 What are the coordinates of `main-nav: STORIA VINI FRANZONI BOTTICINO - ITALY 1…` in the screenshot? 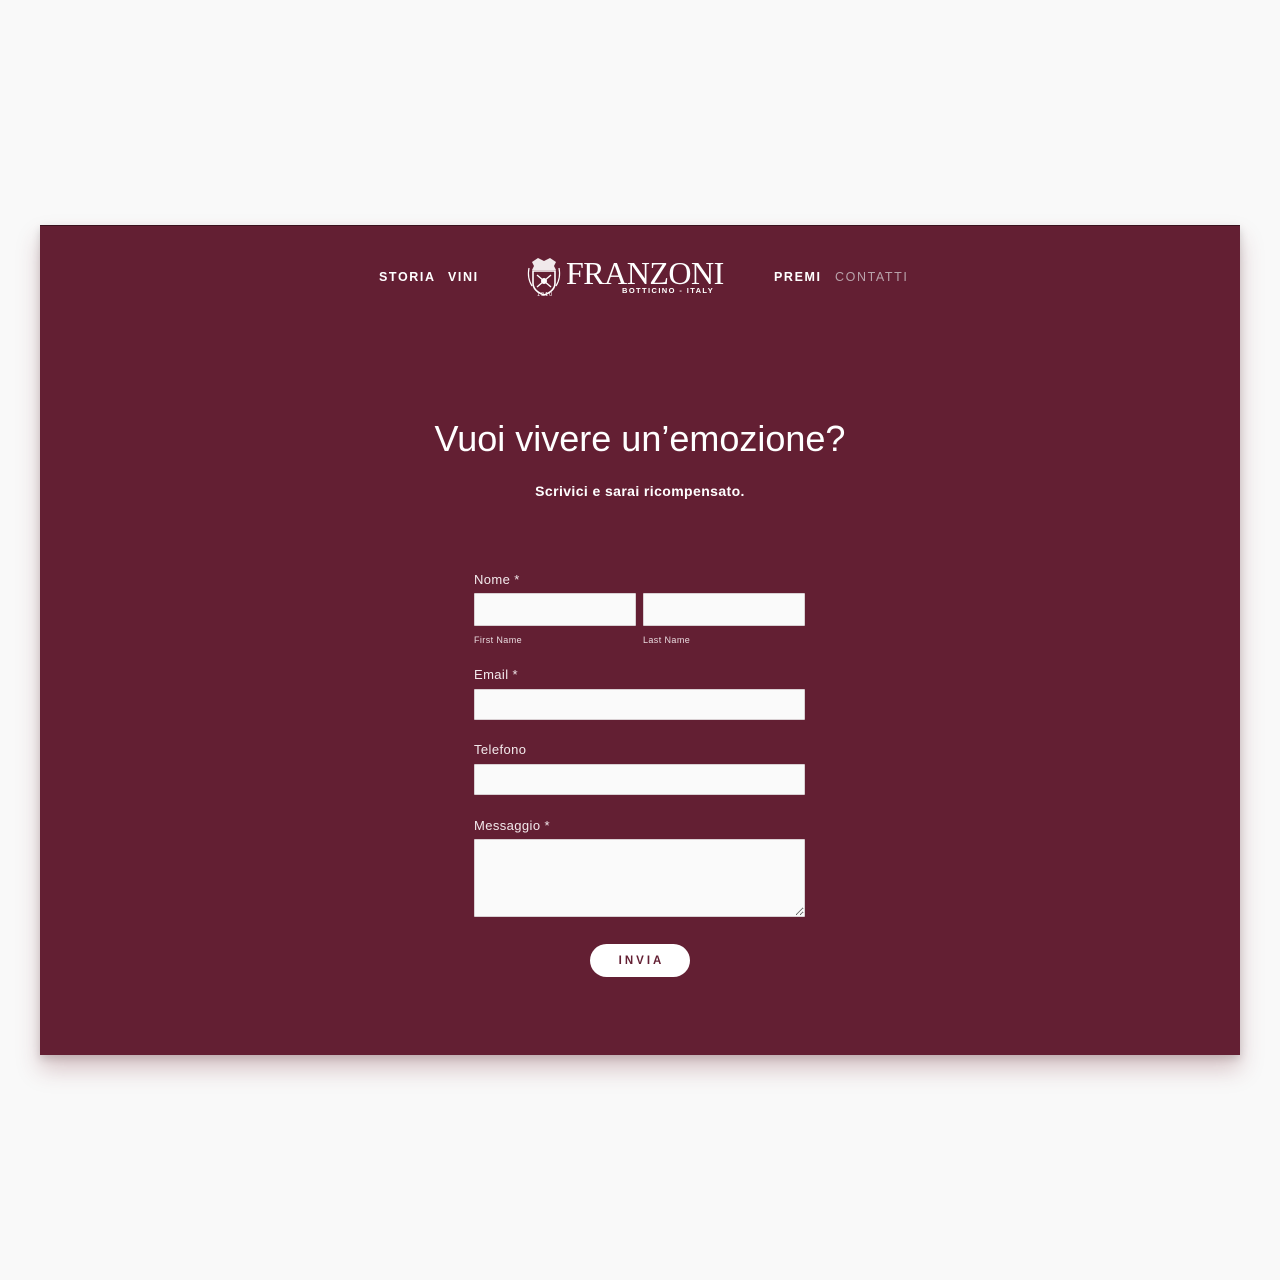 It's located at (640, 277).